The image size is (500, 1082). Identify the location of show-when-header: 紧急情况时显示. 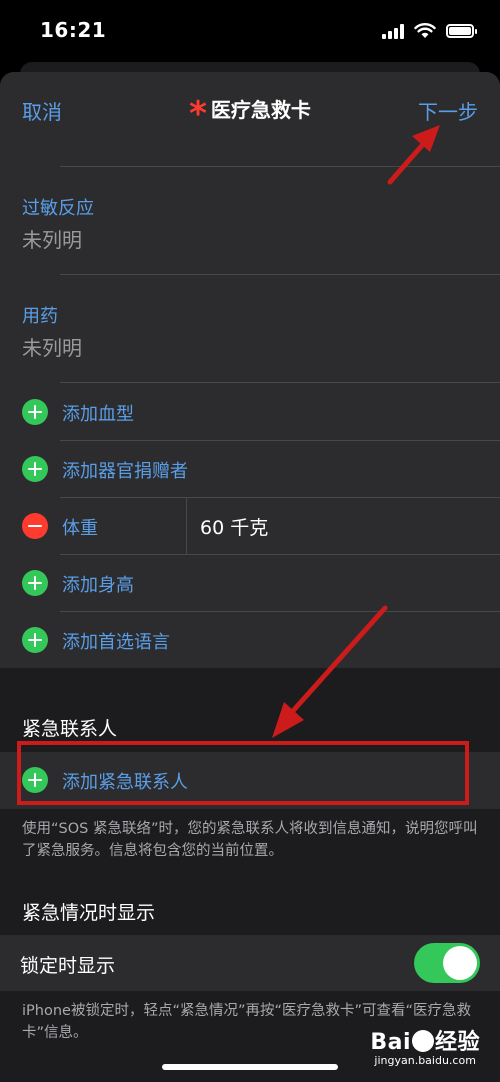
(89, 913).